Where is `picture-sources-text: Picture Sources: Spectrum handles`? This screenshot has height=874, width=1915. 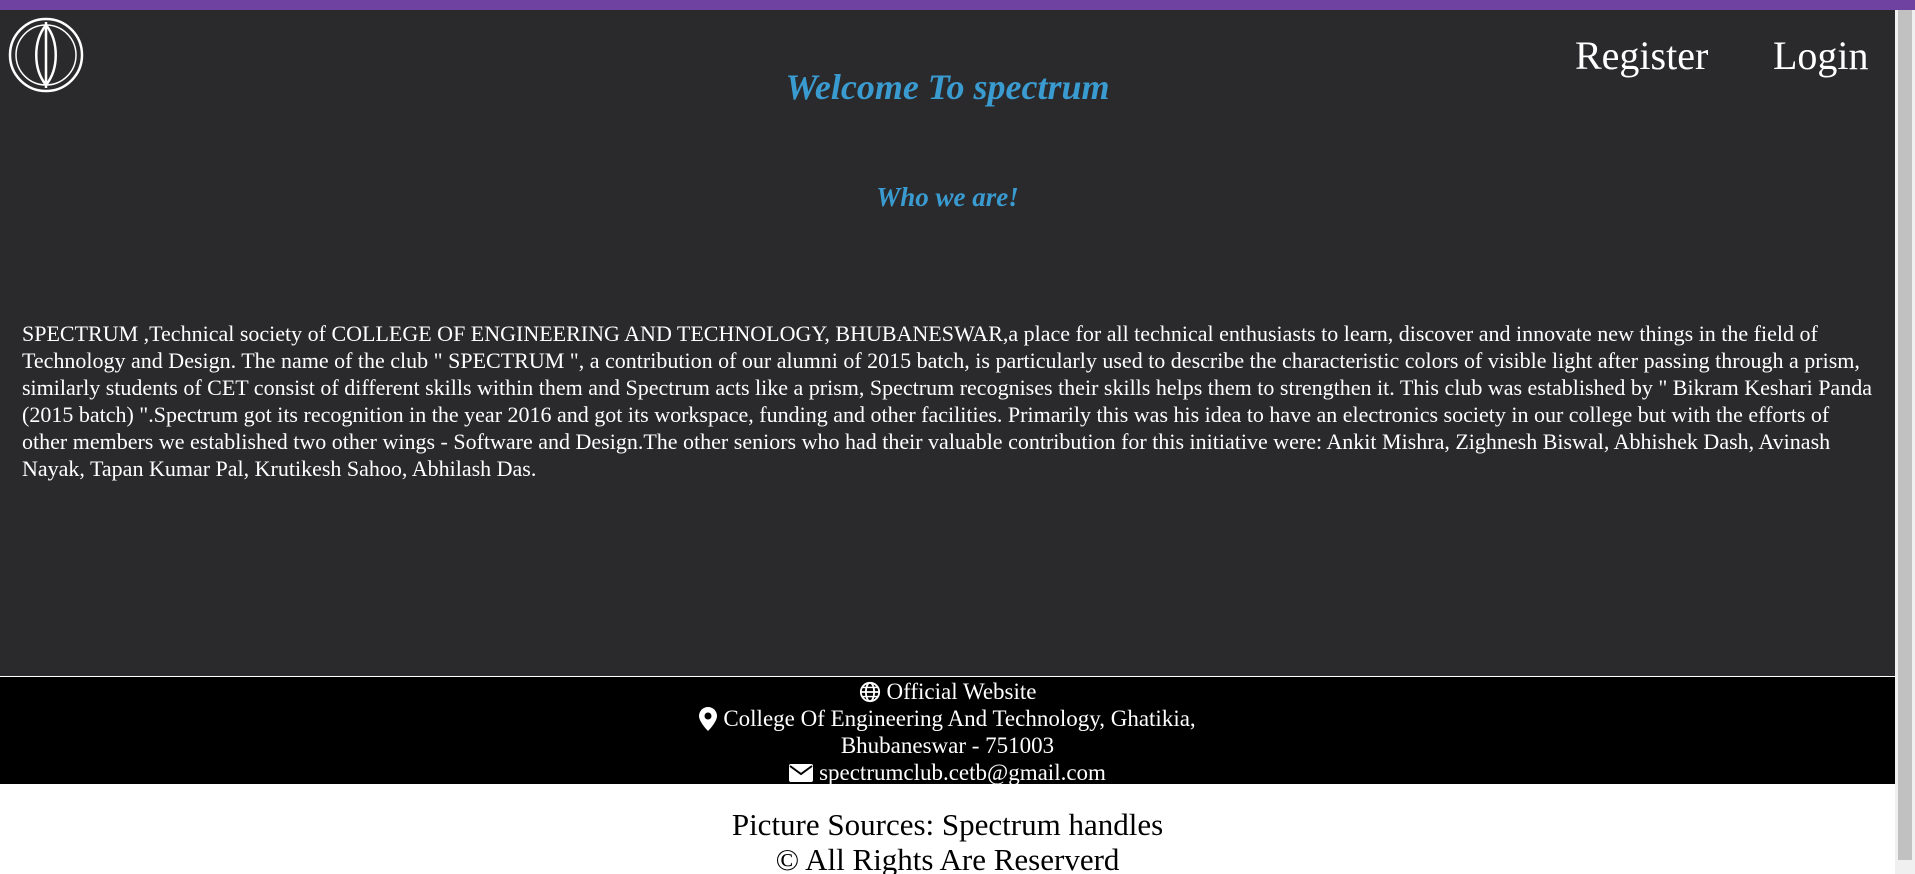
picture-sources-text: Picture Sources: Spectrum handles is located at coordinates (947, 824).